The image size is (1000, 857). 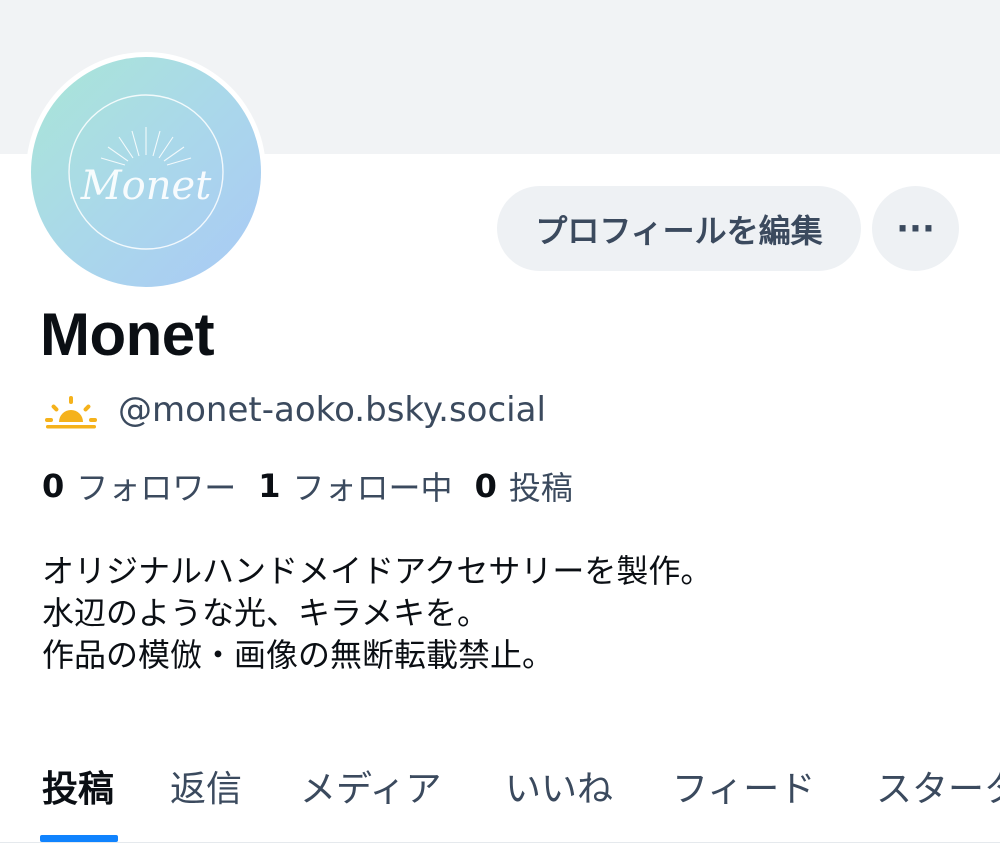 I want to click on tab-media: メディア, so click(x=370, y=786).